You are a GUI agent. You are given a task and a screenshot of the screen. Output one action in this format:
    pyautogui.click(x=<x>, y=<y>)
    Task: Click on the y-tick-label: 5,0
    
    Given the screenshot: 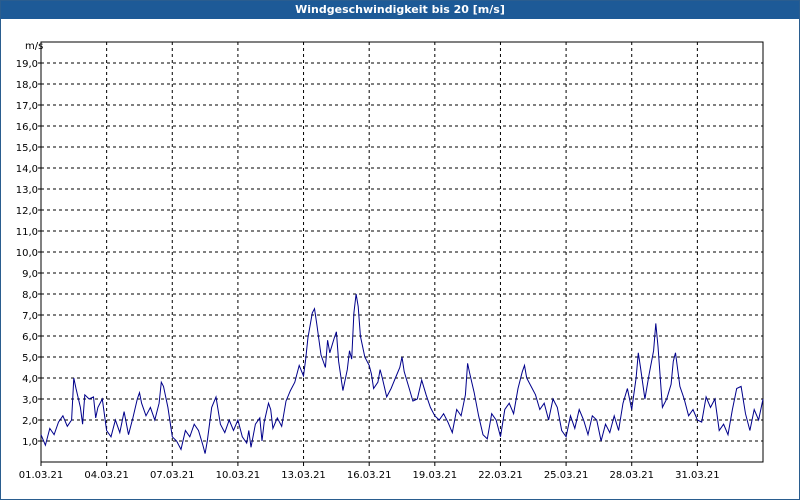 What is the action you would take?
    pyautogui.click(x=30, y=358)
    